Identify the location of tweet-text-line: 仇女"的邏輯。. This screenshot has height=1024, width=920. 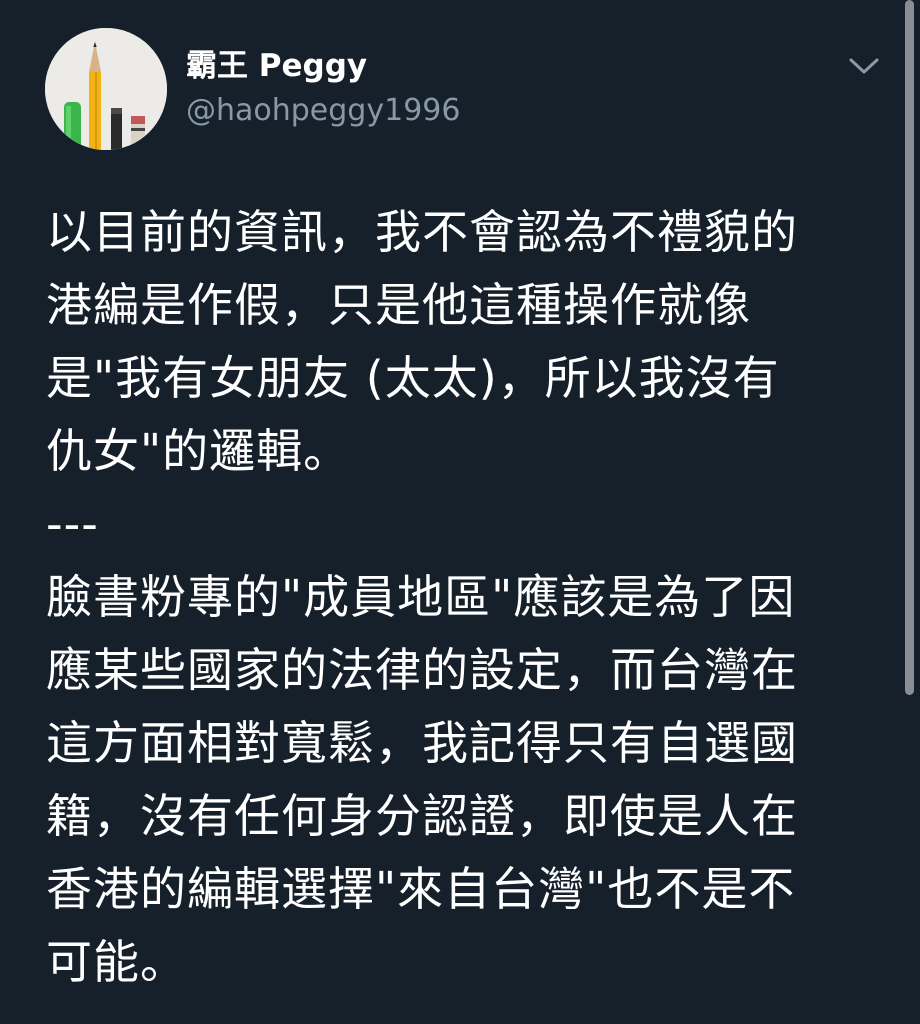
(198, 451).